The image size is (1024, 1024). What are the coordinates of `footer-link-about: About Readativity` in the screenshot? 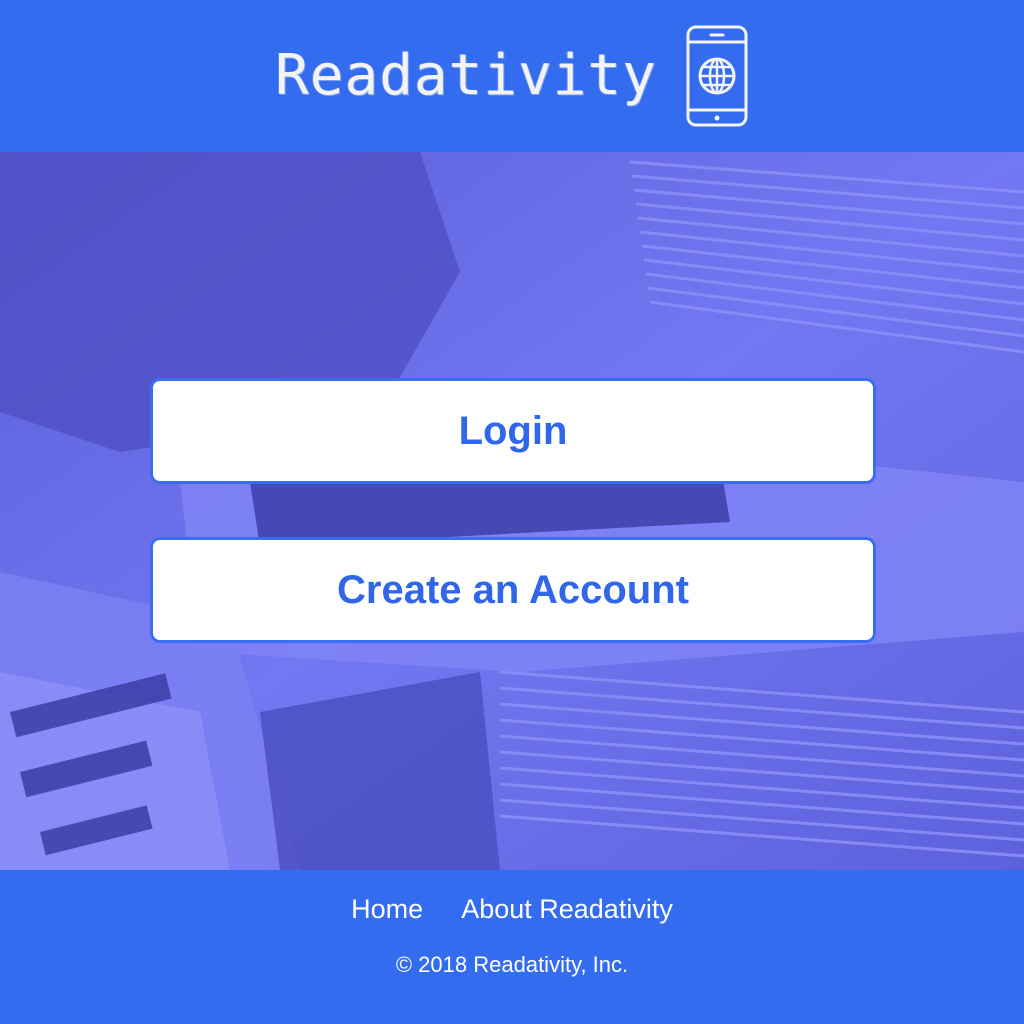 It's located at (567, 909).